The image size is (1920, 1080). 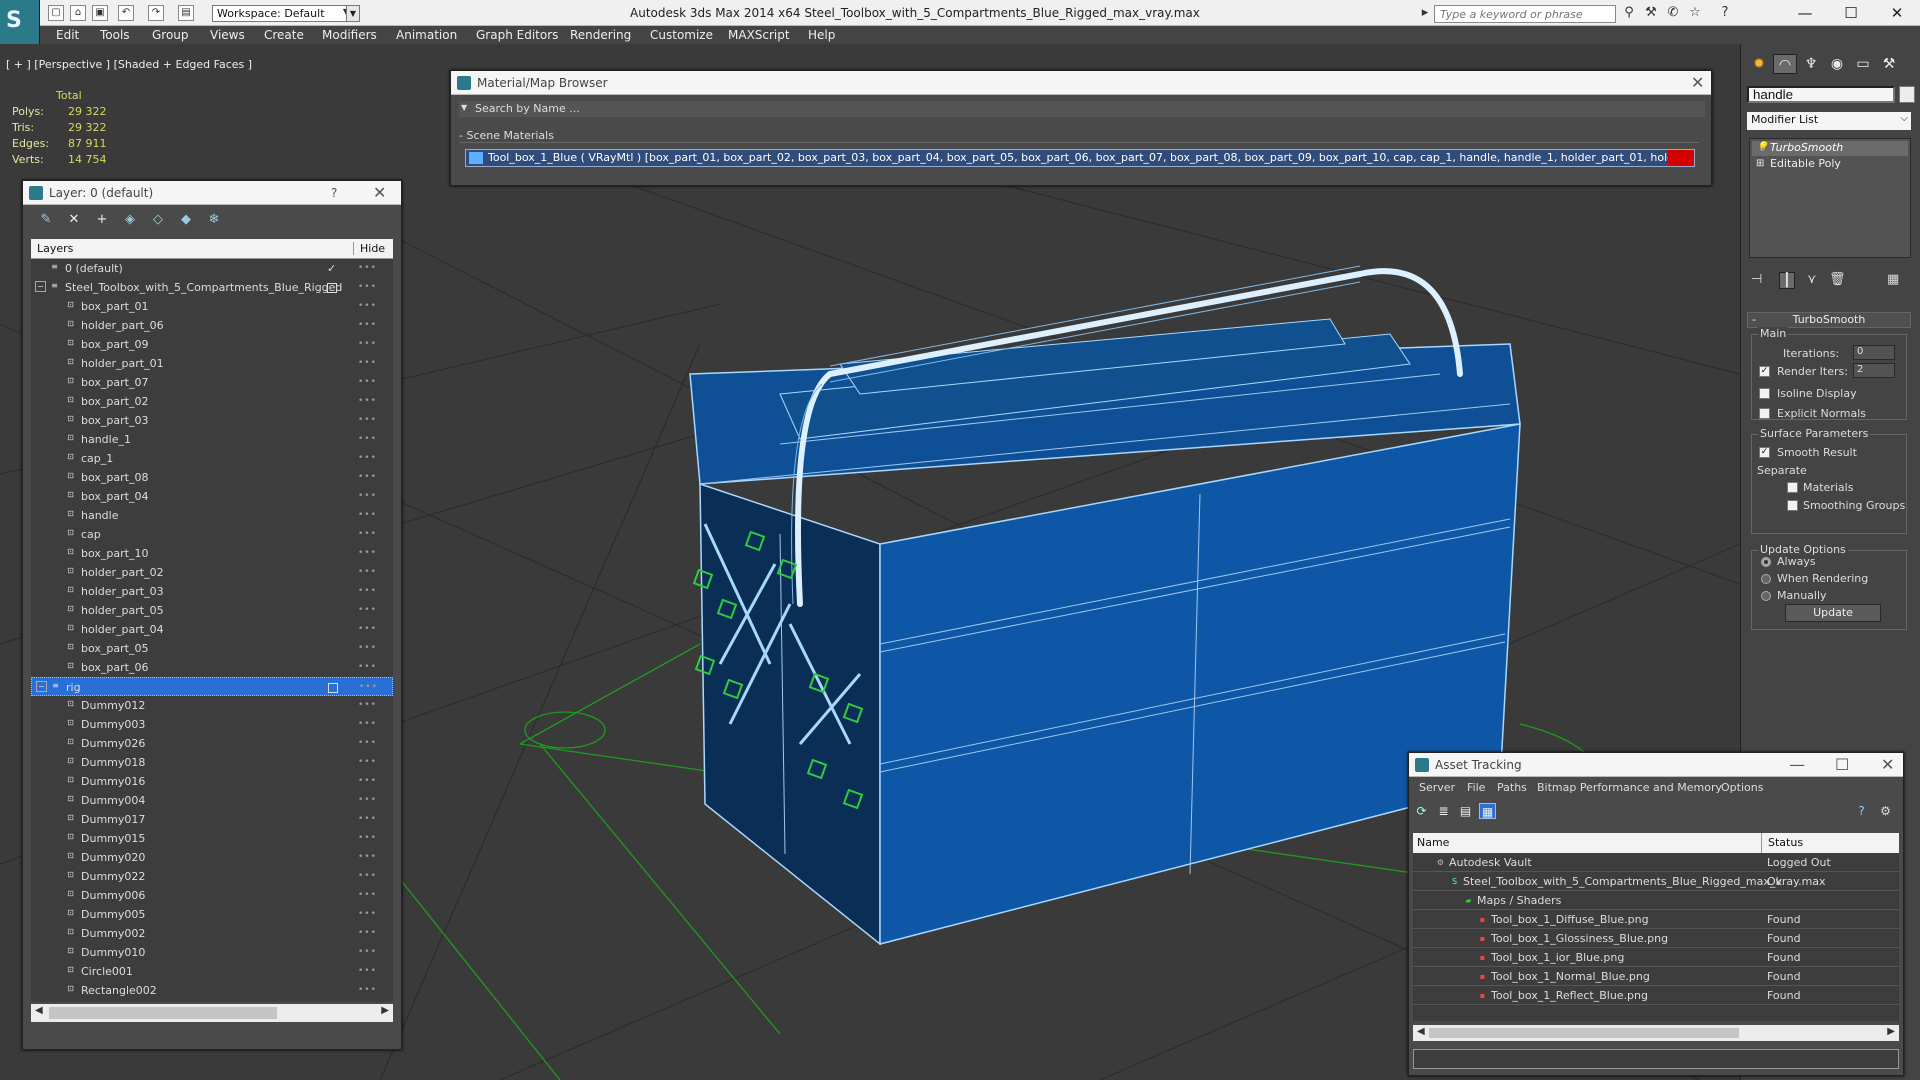 What do you see at coordinates (212, 193) in the screenshot?
I see `layer-window-titlebar: Layer: 0 (default) ? ✕` at bounding box center [212, 193].